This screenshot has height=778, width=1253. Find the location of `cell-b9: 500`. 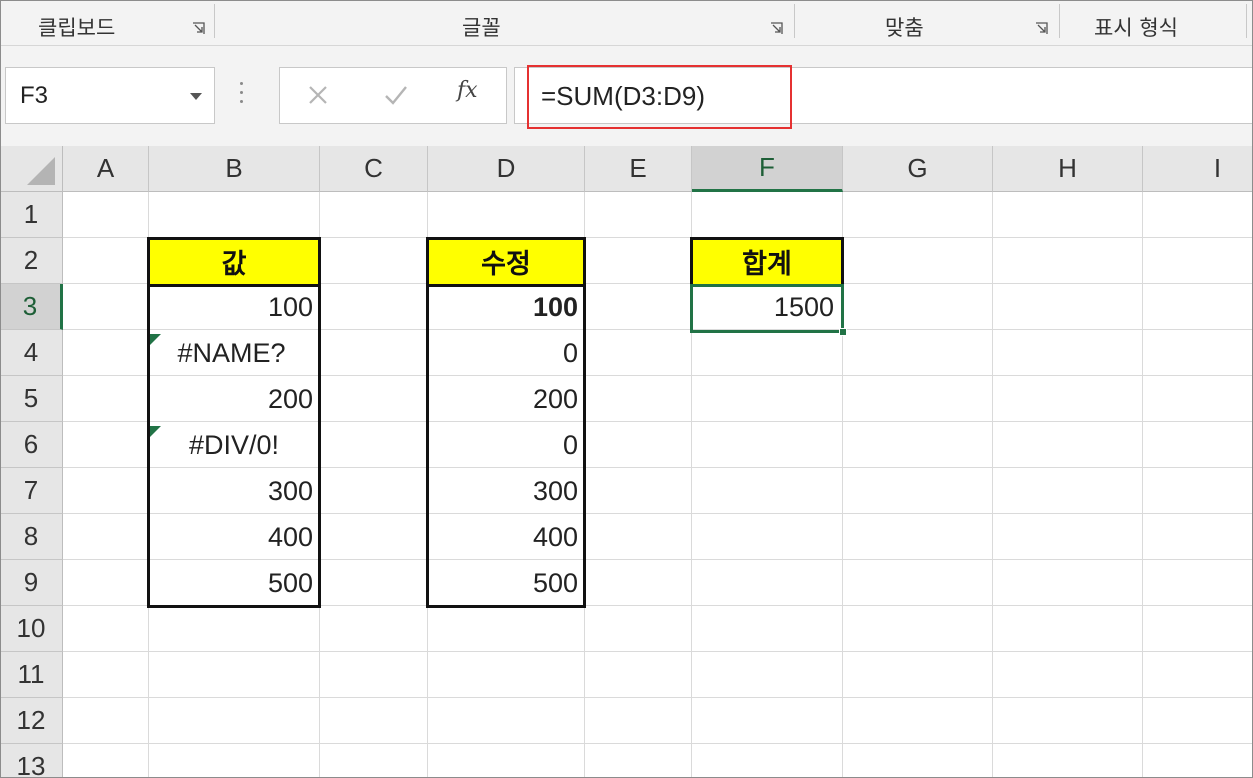

cell-b9: 500 is located at coordinates (234, 583).